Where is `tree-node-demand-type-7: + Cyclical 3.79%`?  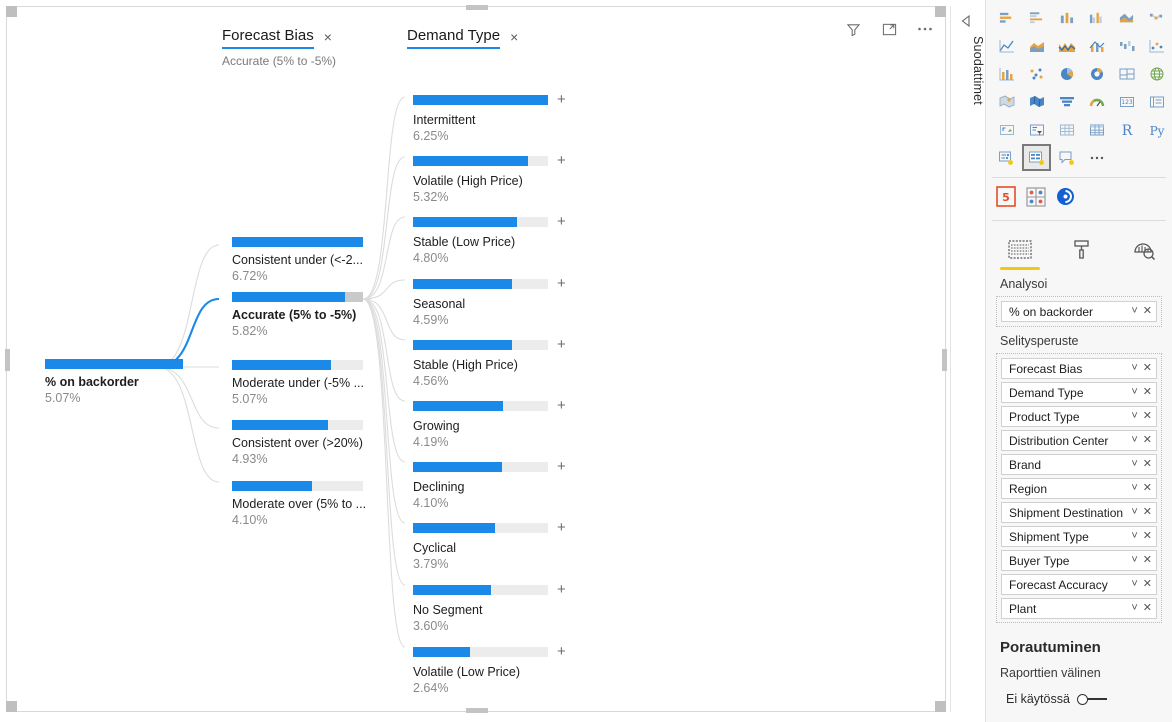 tree-node-demand-type-7: + Cyclical 3.79% is located at coordinates (493, 545).